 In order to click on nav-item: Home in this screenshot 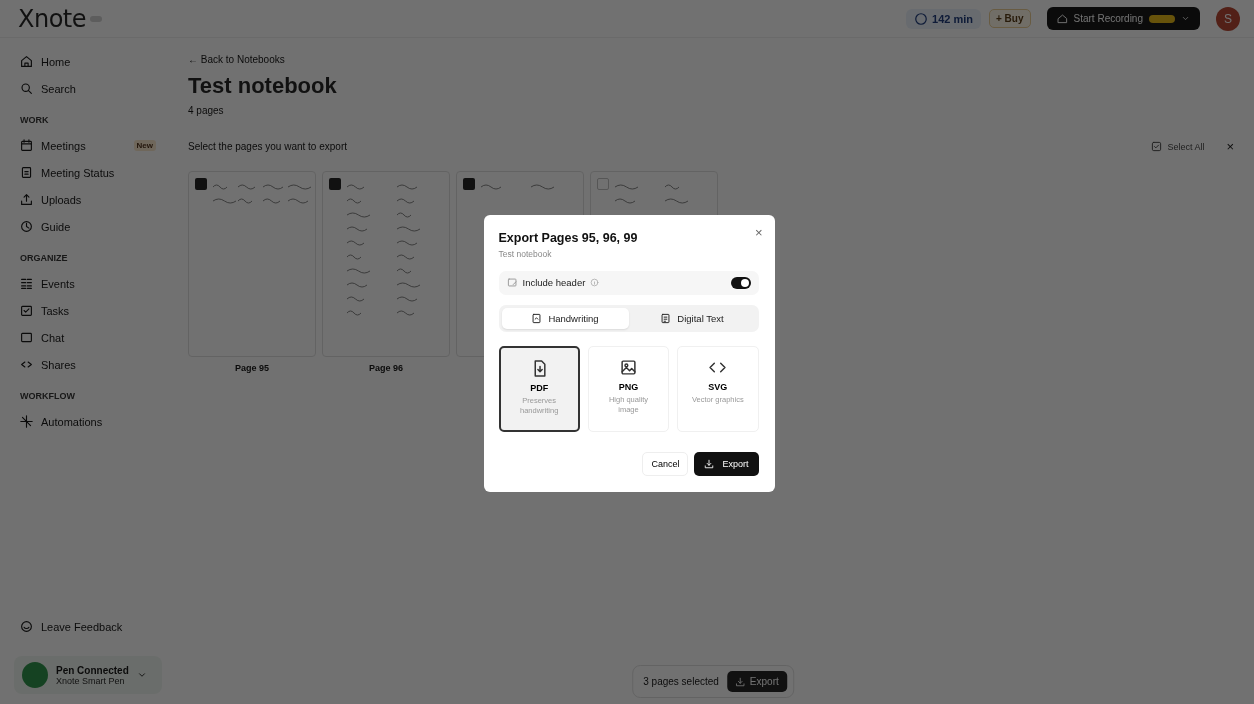, I will do `click(88, 61)`.